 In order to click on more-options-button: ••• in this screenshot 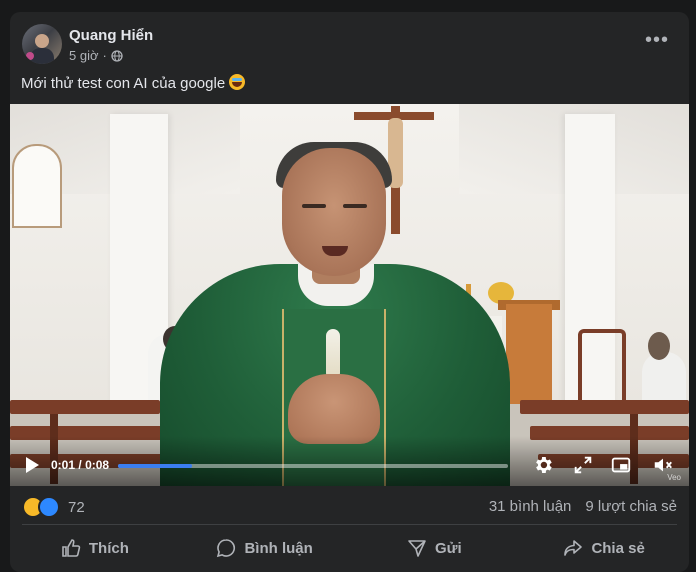, I will do `click(657, 40)`.